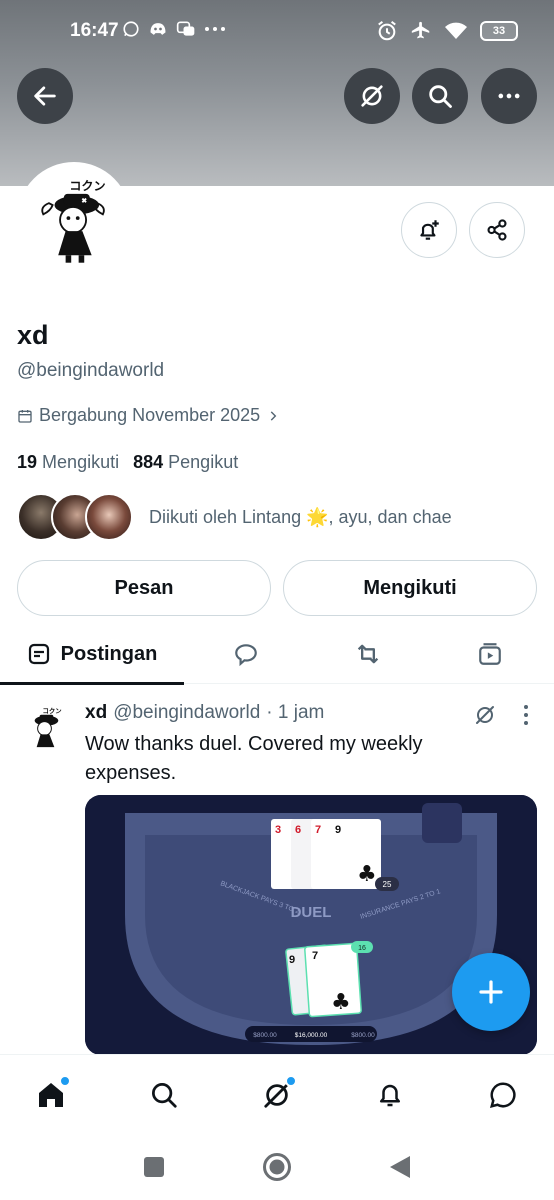 The image size is (554, 1200). I want to click on joined-date-label: Bergabung November 2025, so click(150, 415).